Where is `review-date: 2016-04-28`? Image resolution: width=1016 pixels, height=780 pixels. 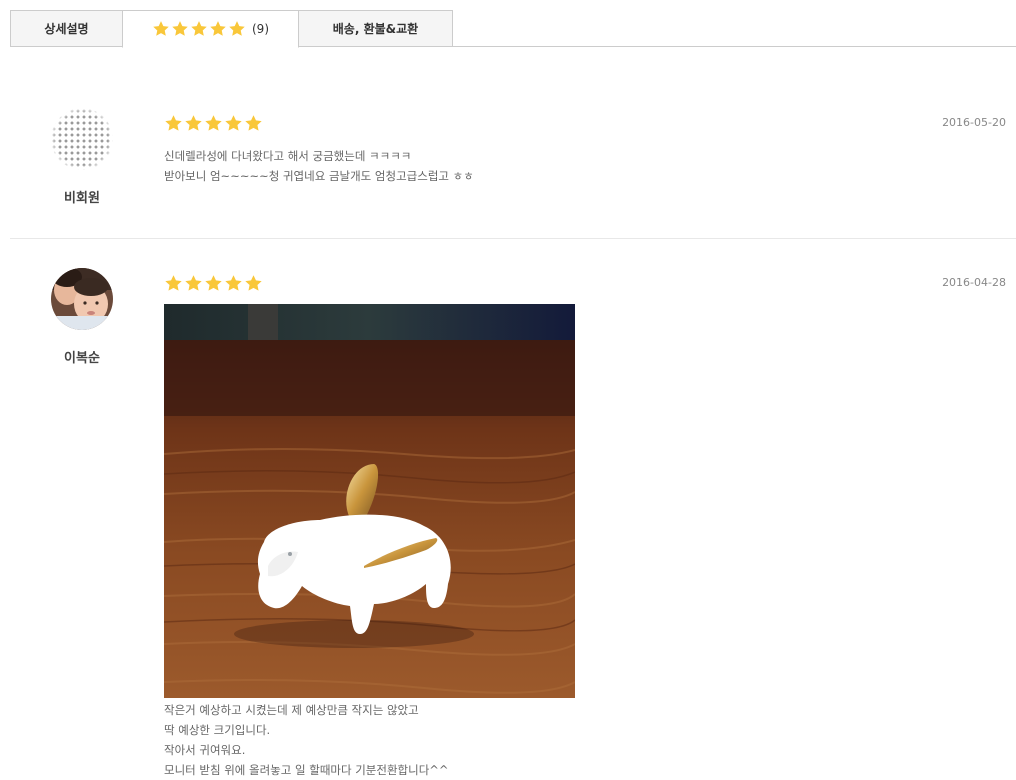 review-date: 2016-04-28 is located at coordinates (974, 282).